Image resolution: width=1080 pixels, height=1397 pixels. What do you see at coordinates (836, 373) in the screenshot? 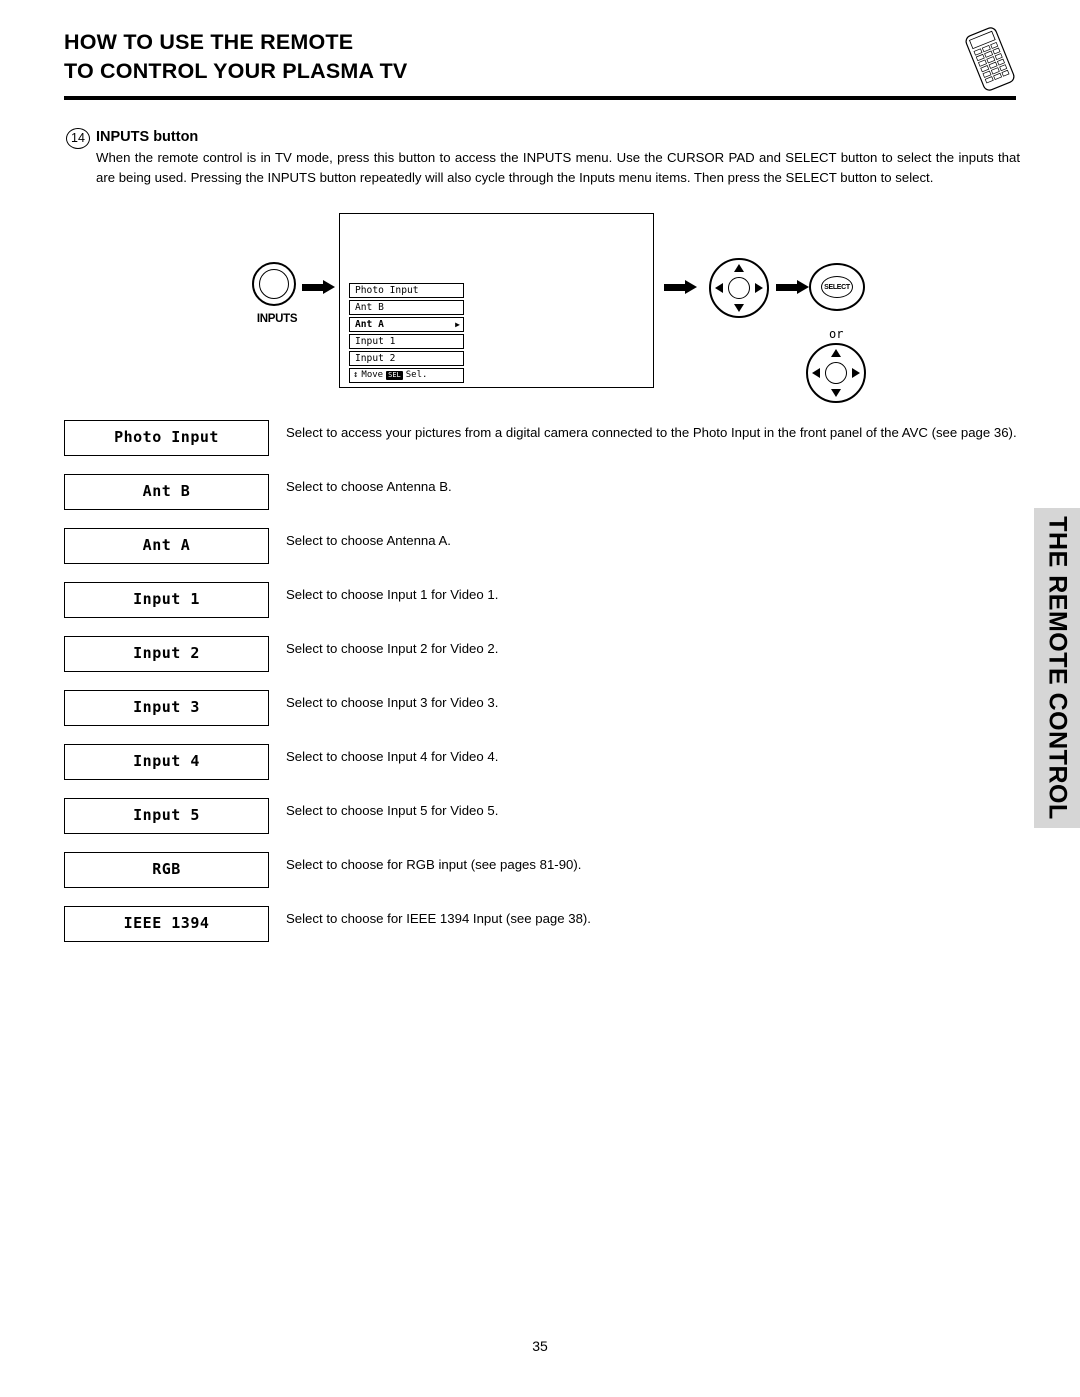
I see `cursor-pad-graphic-bottom` at bounding box center [836, 373].